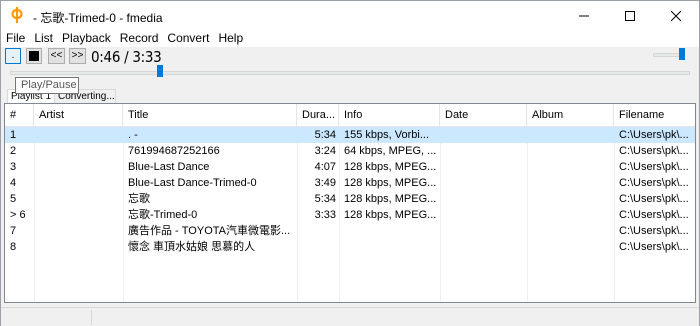 This screenshot has width=700, height=326. Describe the element at coordinates (139, 39) in the screenshot. I see `menu-record: Record` at that location.